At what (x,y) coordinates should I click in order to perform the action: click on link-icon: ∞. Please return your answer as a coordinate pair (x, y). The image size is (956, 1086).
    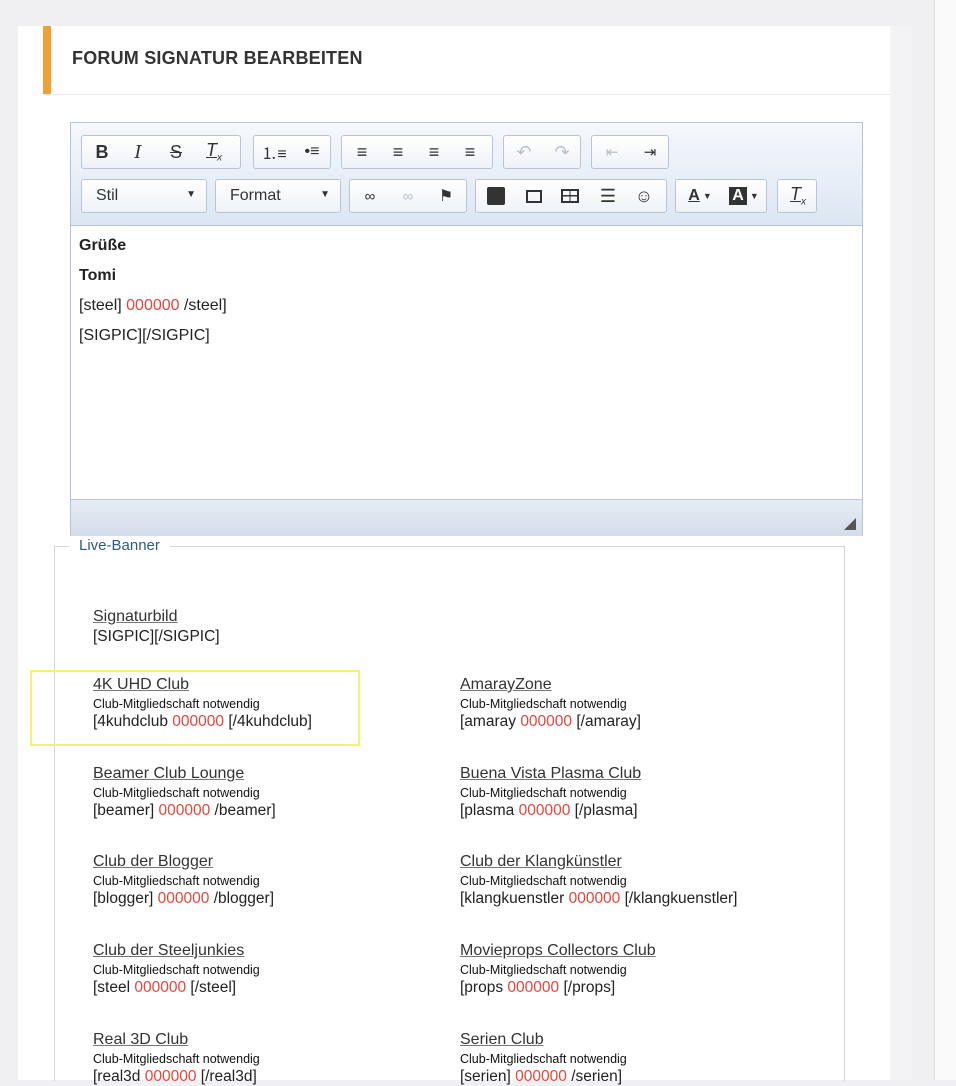
    Looking at the image, I should click on (370, 196).